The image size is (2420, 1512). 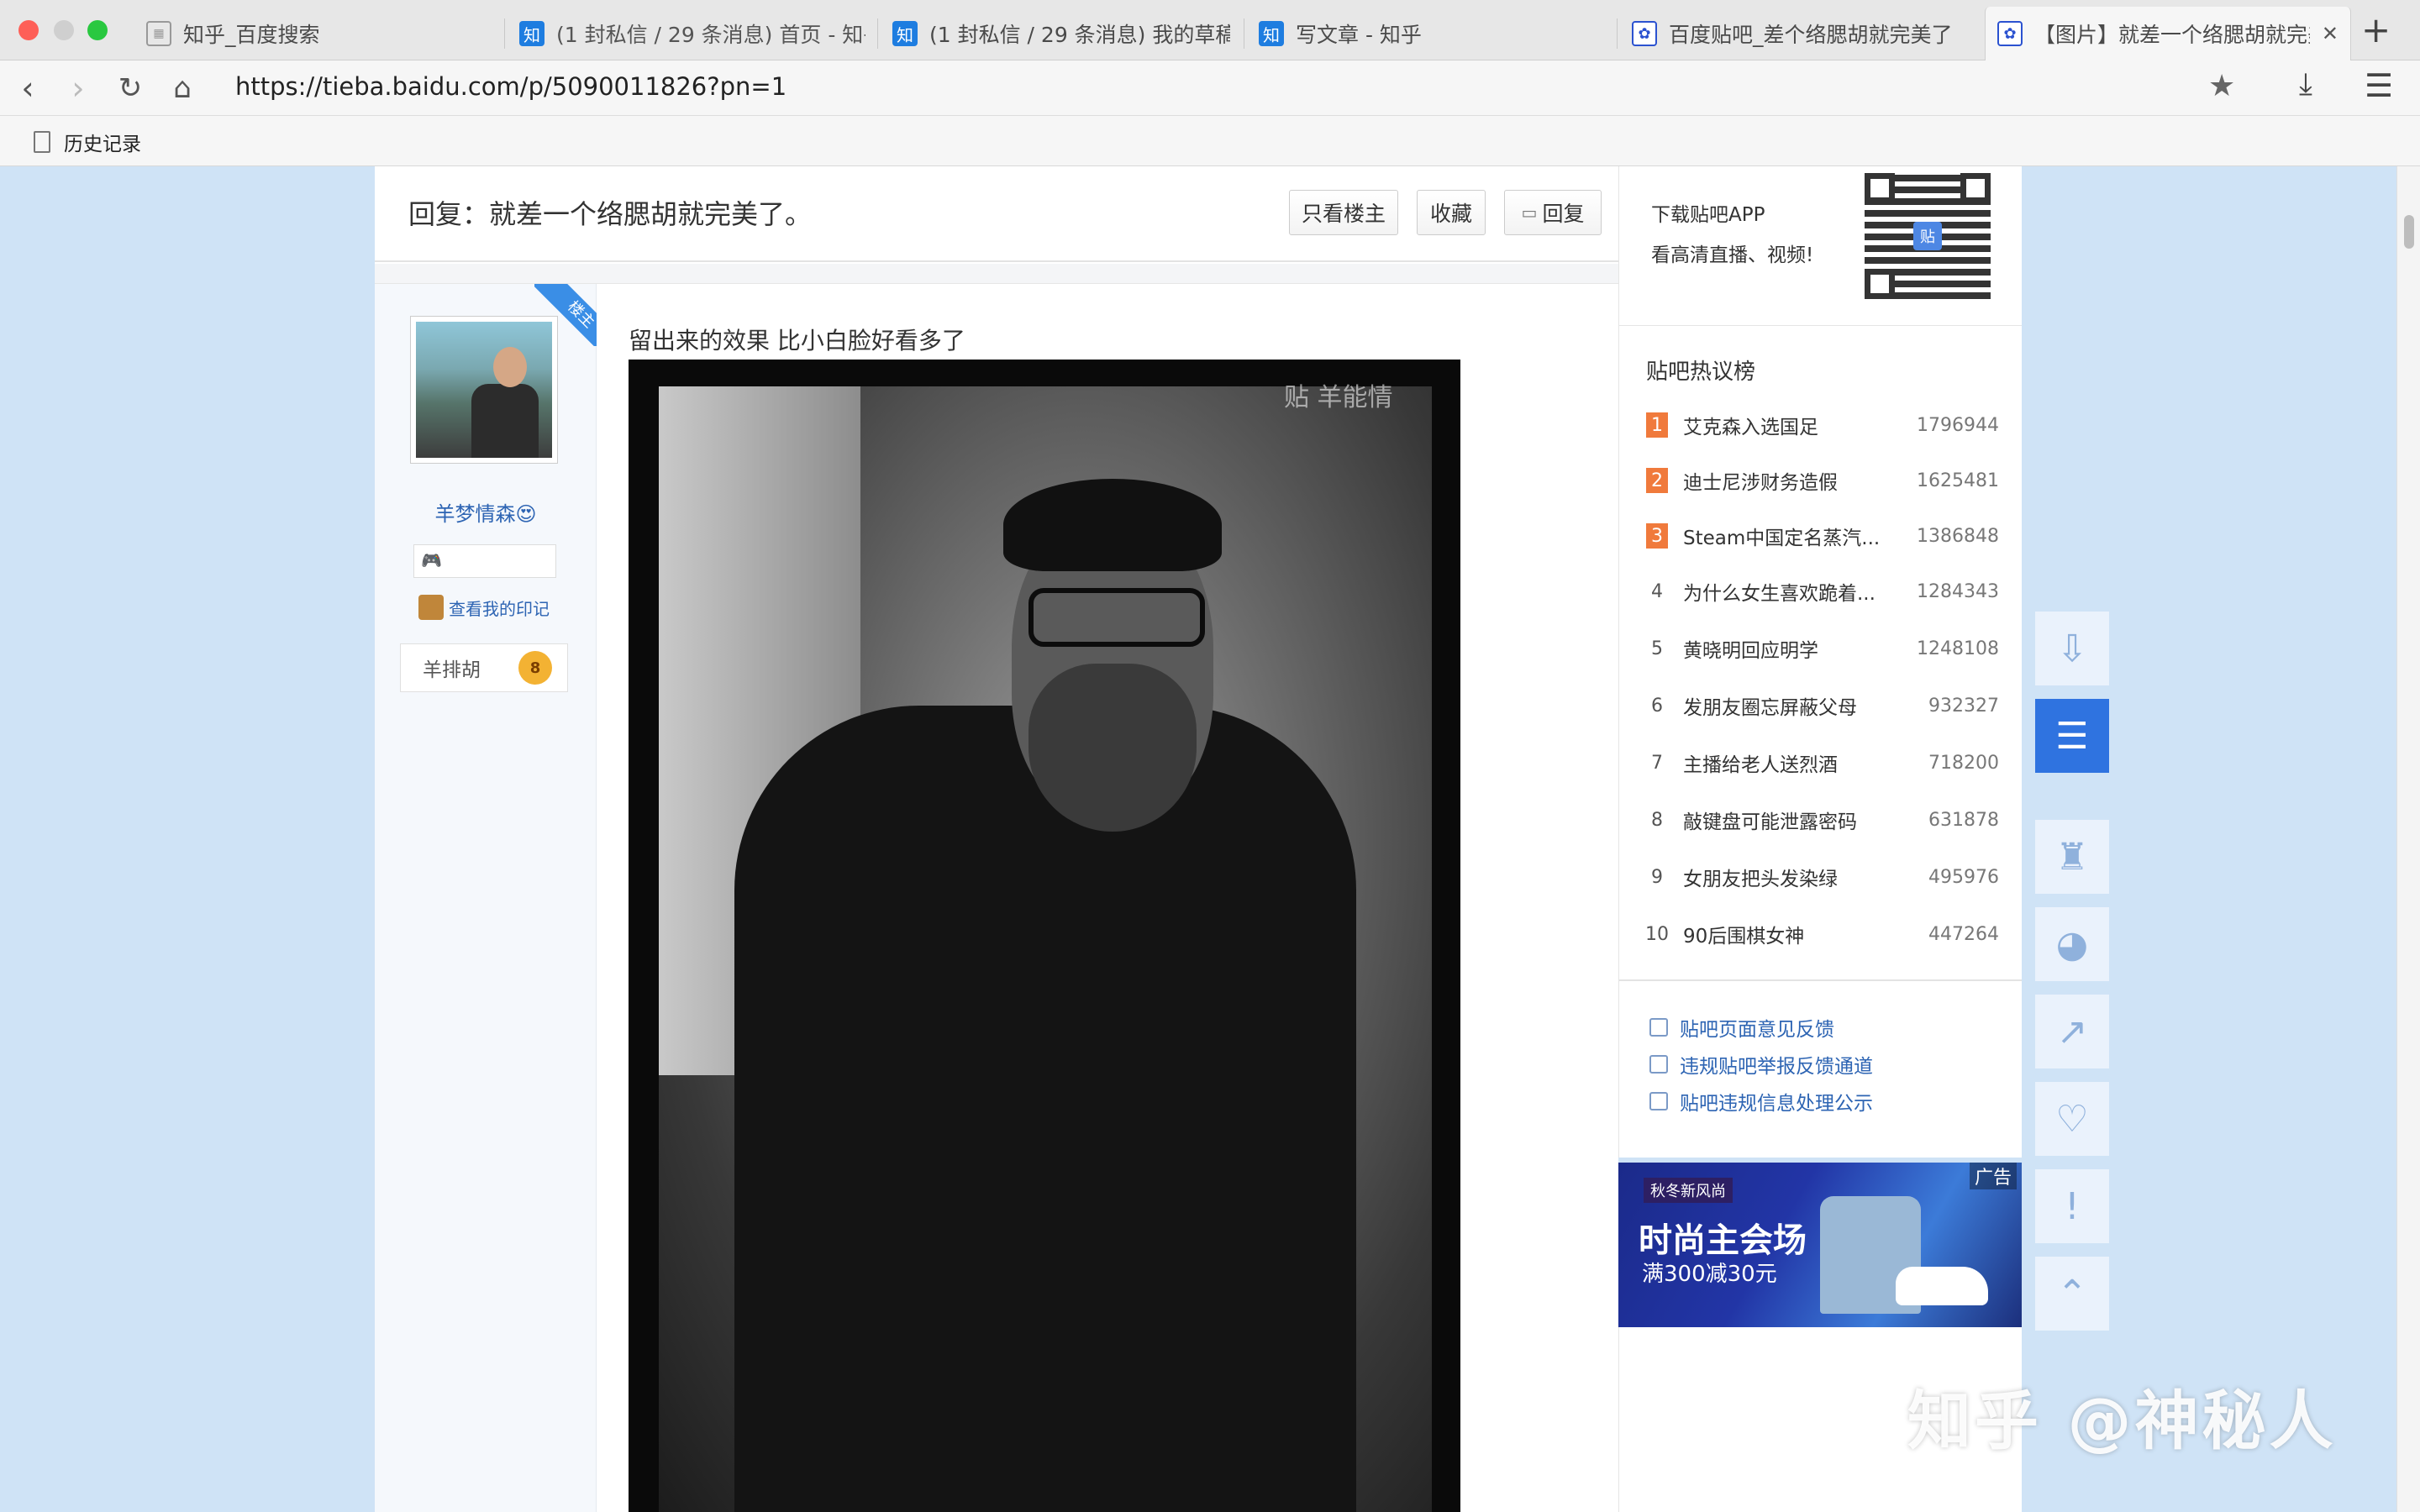 What do you see at coordinates (1822, 591) in the screenshot?
I see `hot-topic-item: 4 为什么女生喜欢跪着... 1284343` at bounding box center [1822, 591].